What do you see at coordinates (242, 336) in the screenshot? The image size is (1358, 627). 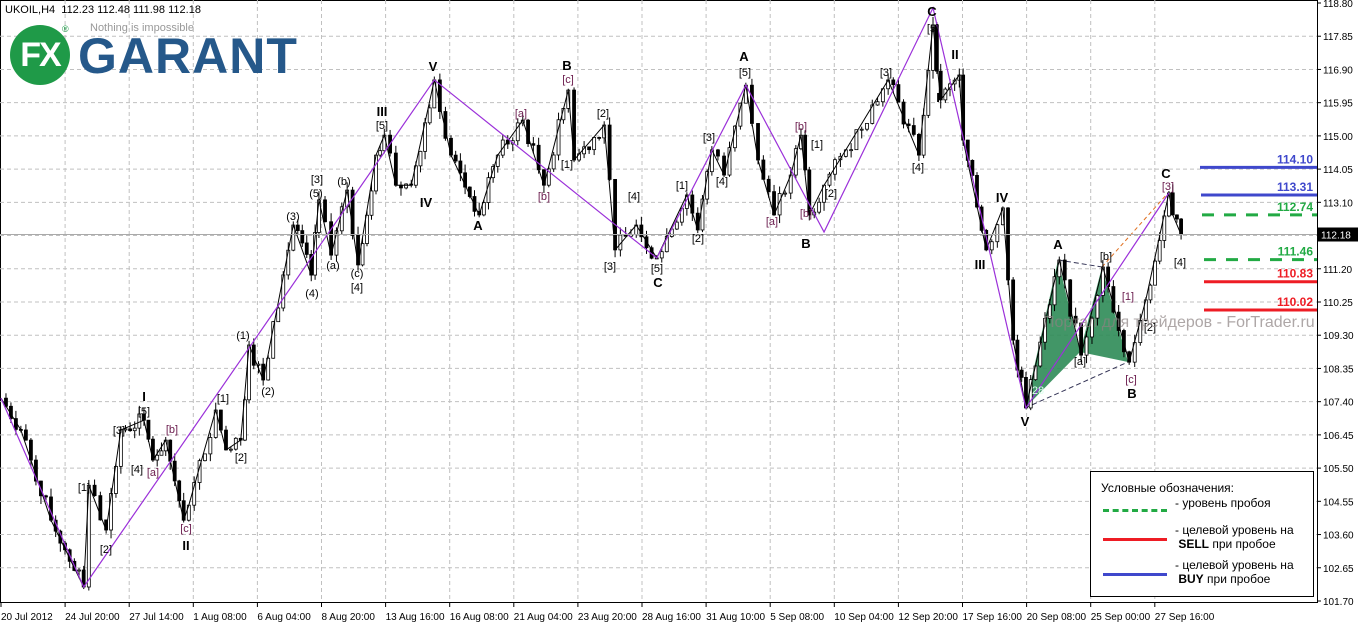 I see `wave-label-minor: (1)` at bounding box center [242, 336].